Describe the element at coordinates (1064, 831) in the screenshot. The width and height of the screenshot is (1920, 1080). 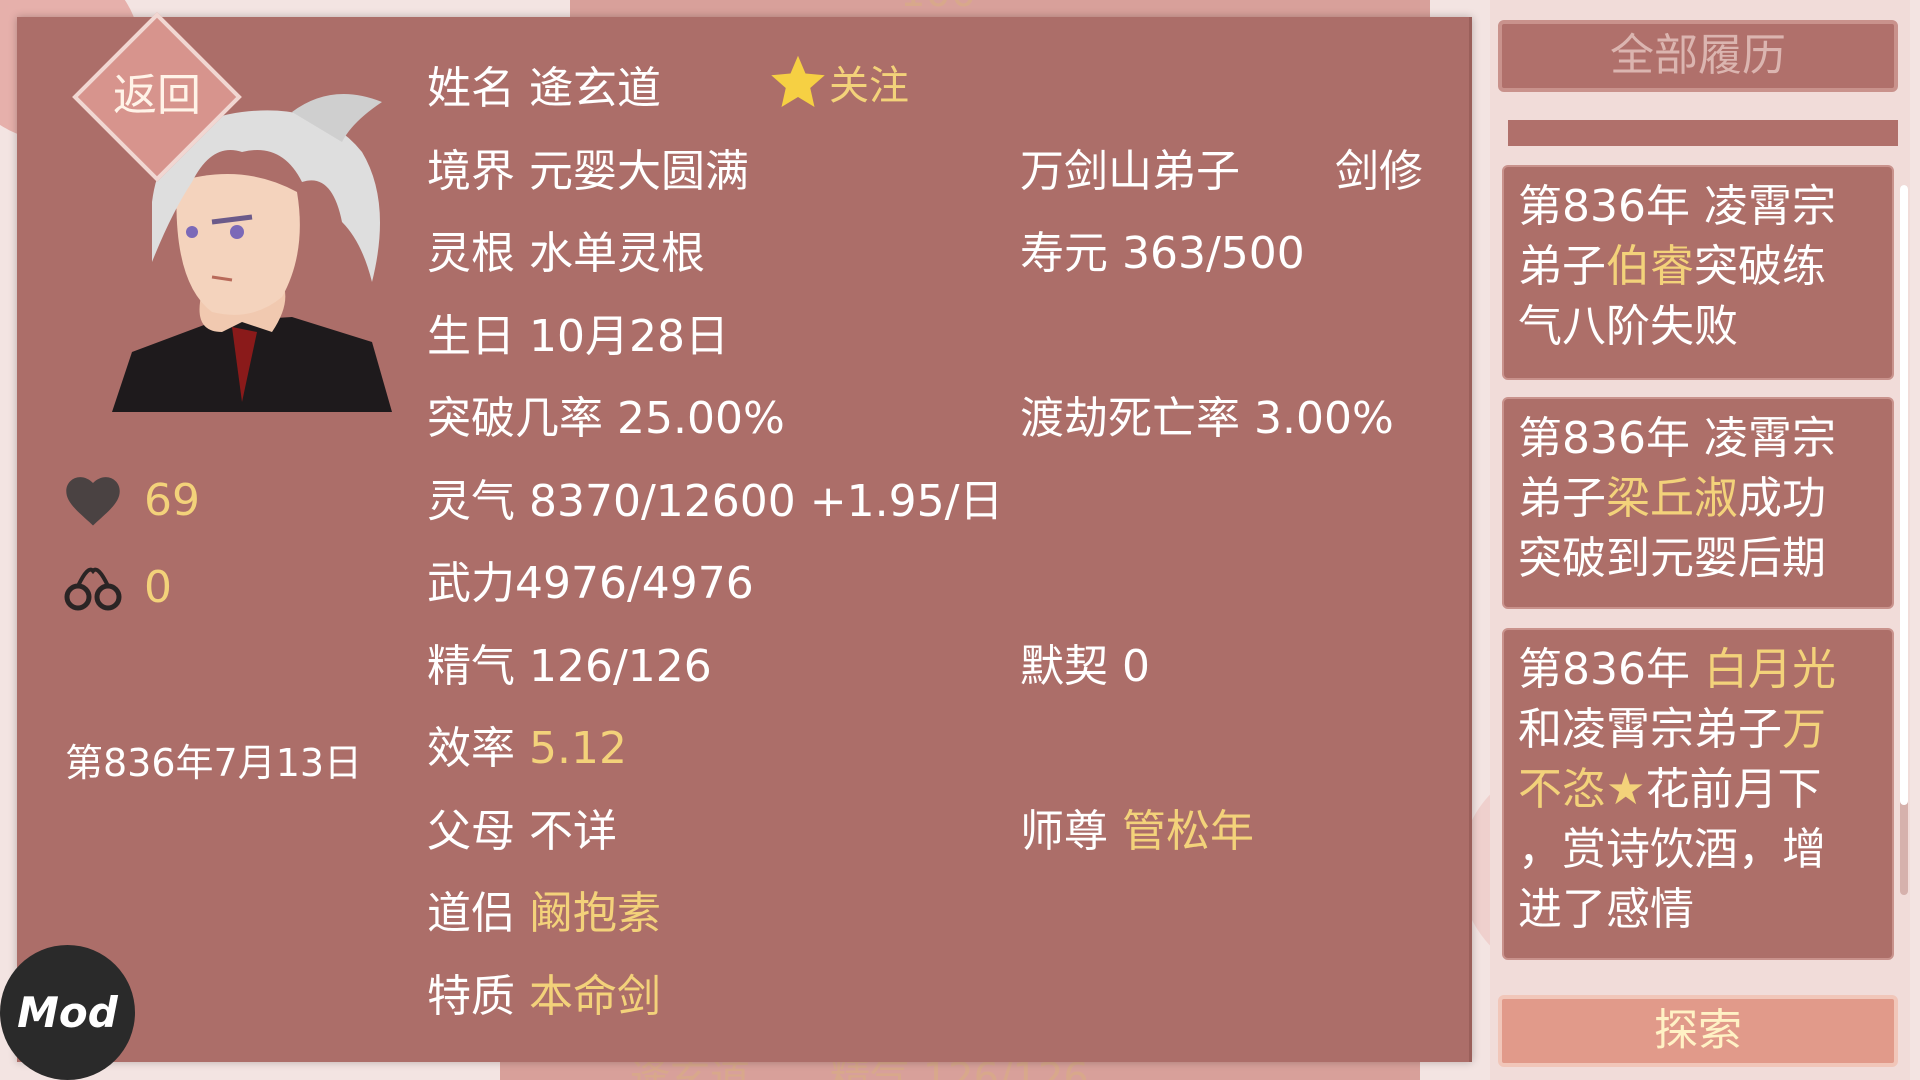
I see `master-label: 师尊` at that location.